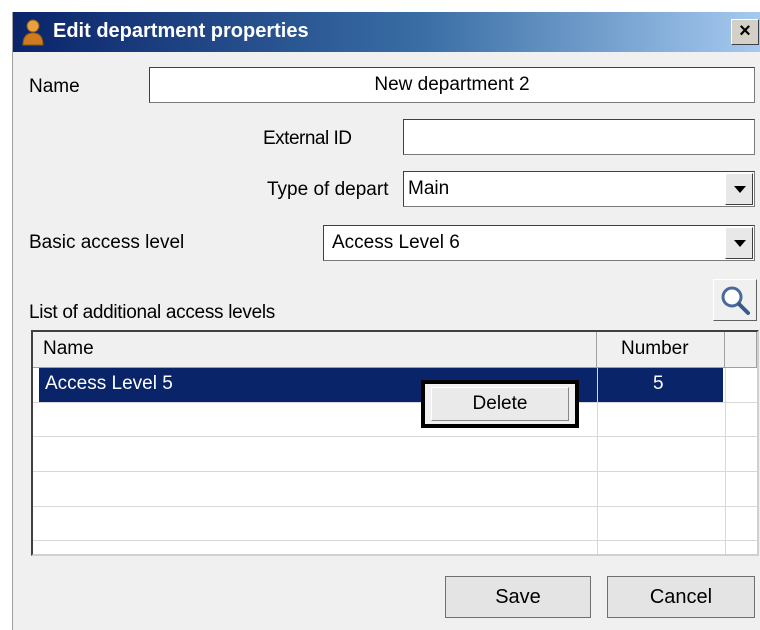 The height and width of the screenshot is (630, 760). What do you see at coordinates (658, 383) in the screenshot?
I see `row-number-cell: 5` at bounding box center [658, 383].